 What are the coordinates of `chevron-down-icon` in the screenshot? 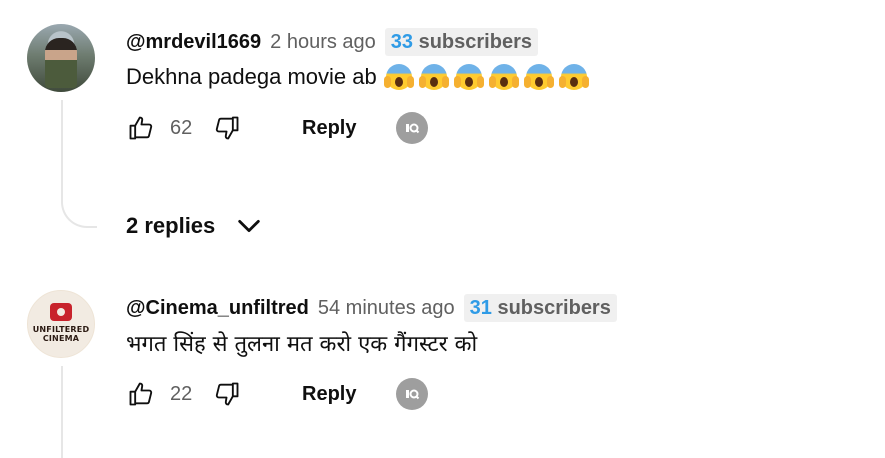 It's located at (249, 226).